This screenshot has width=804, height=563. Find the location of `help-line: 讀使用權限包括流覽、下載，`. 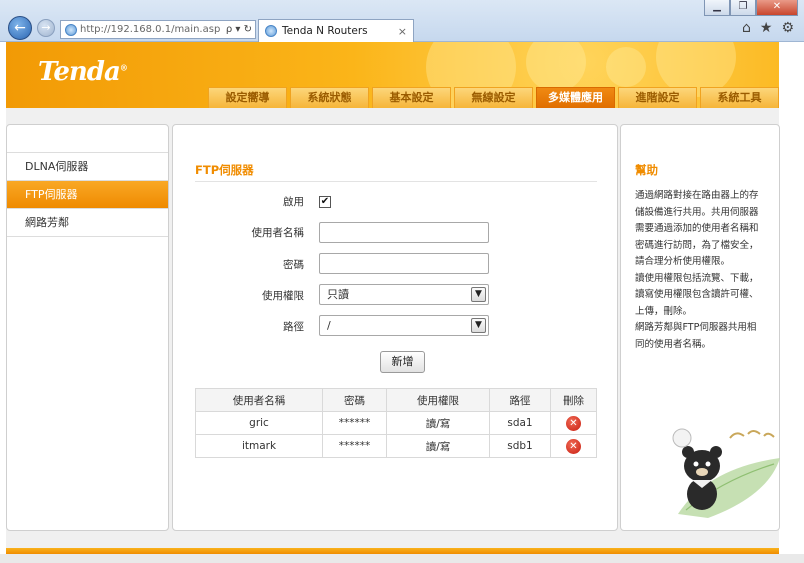

help-line: 讀使用權限包括流覽、下載， is located at coordinates (697, 278).